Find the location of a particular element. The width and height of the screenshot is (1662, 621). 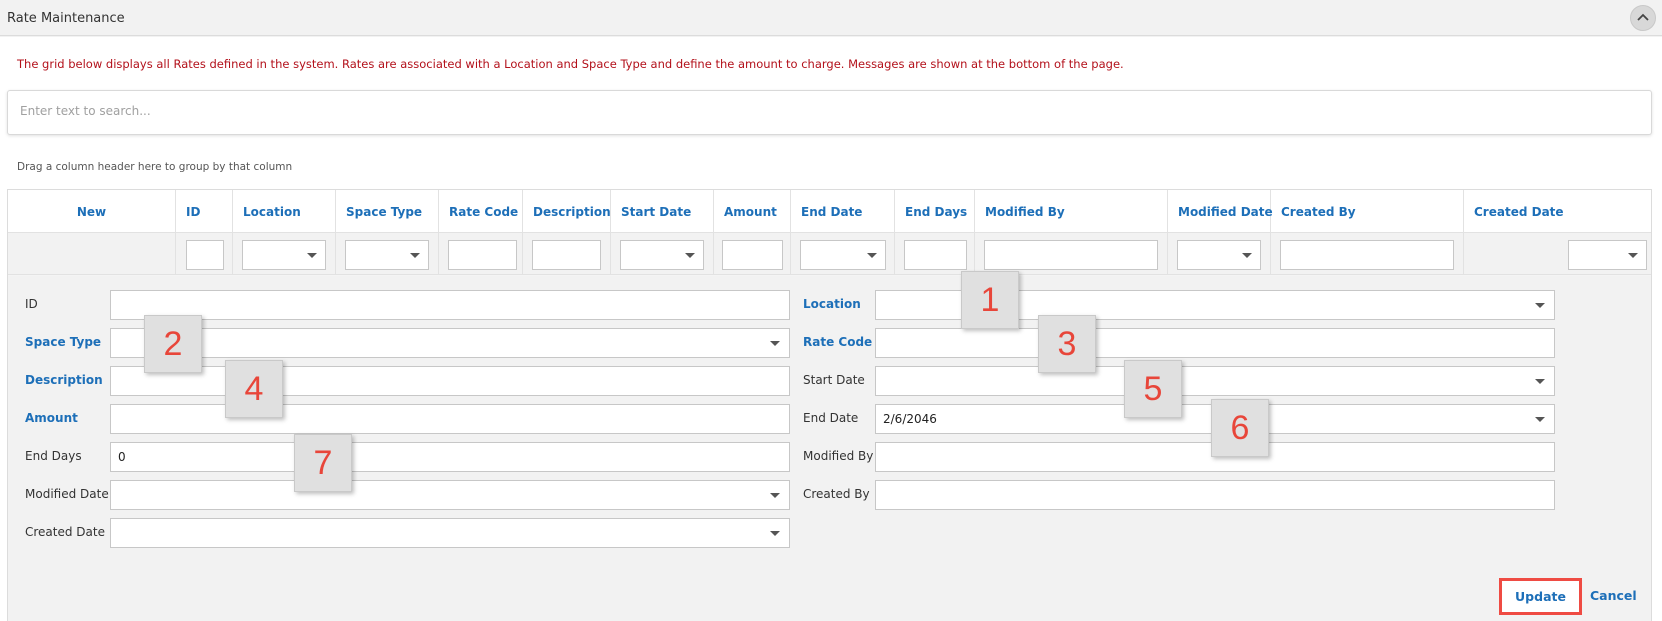

space-type-dropdown is located at coordinates (450, 343).